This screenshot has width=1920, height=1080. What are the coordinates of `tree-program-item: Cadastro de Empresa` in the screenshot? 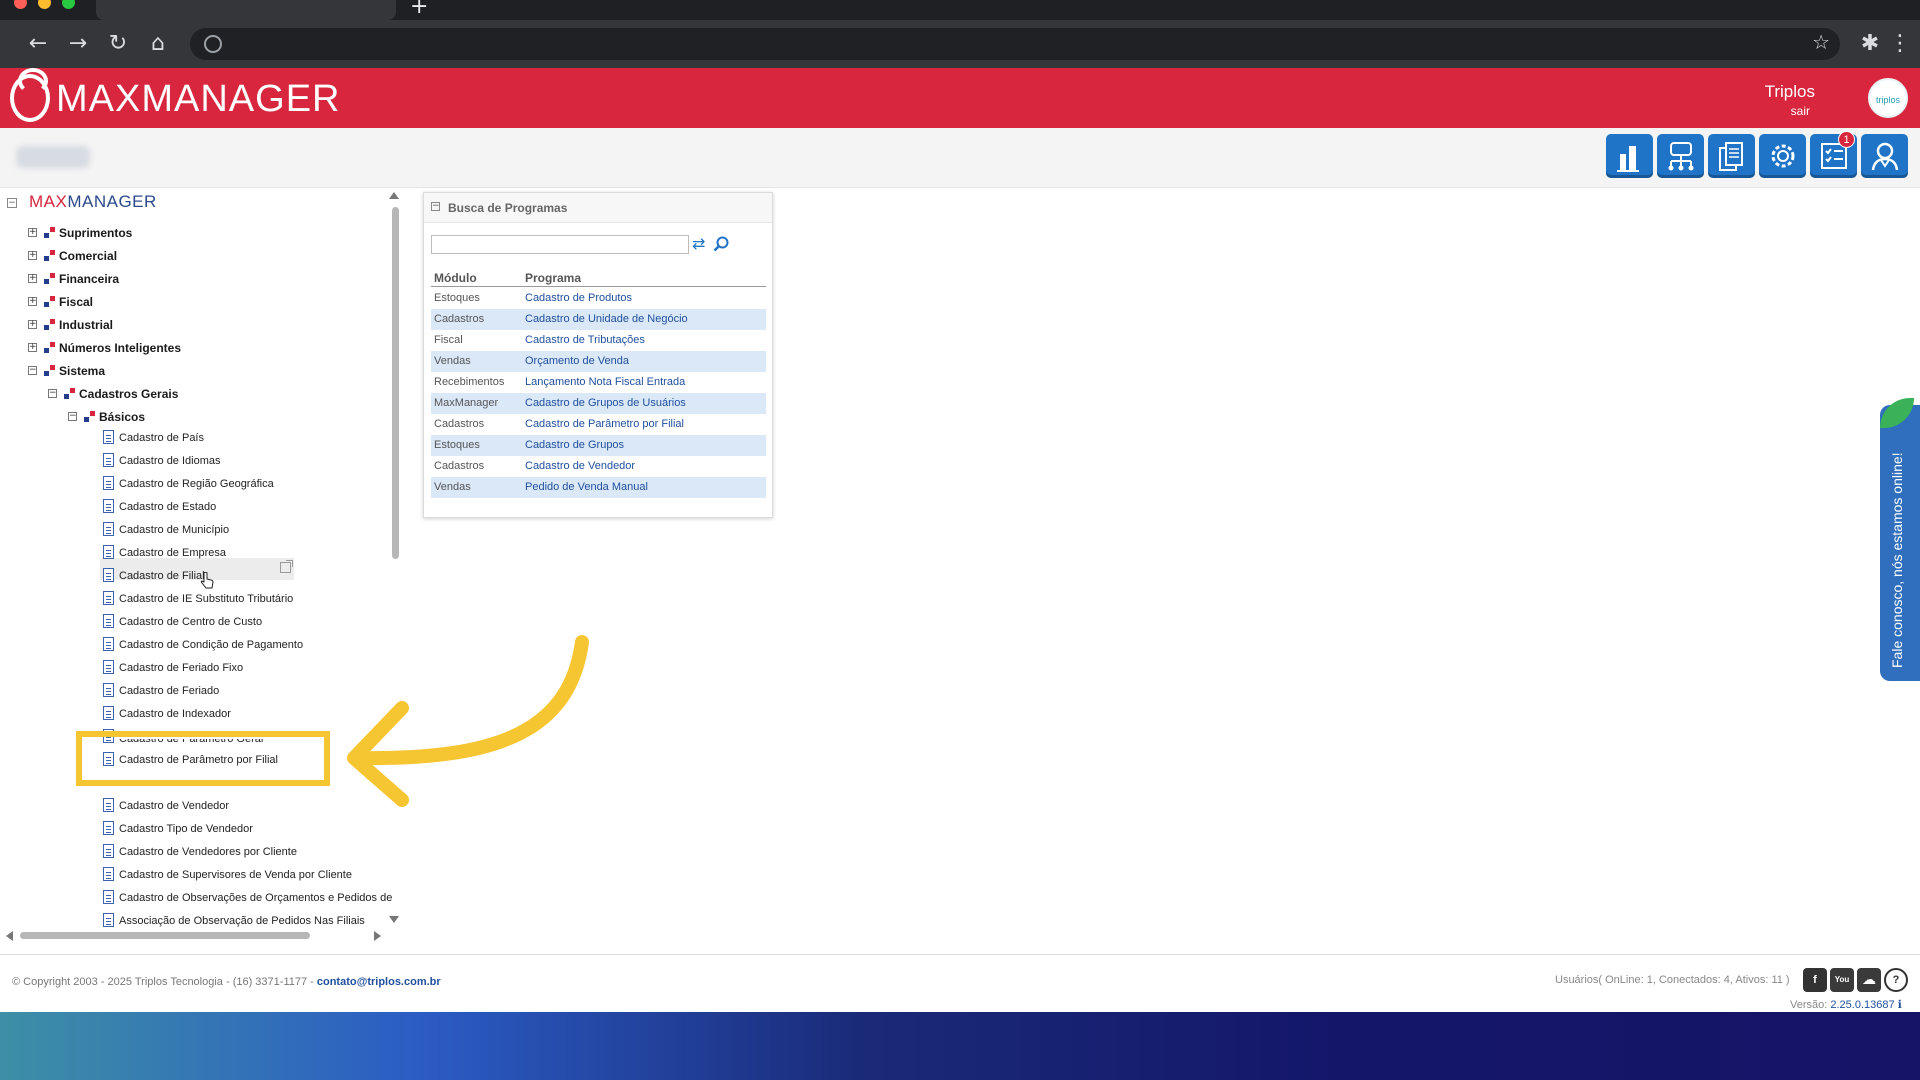 It's located at (172, 553).